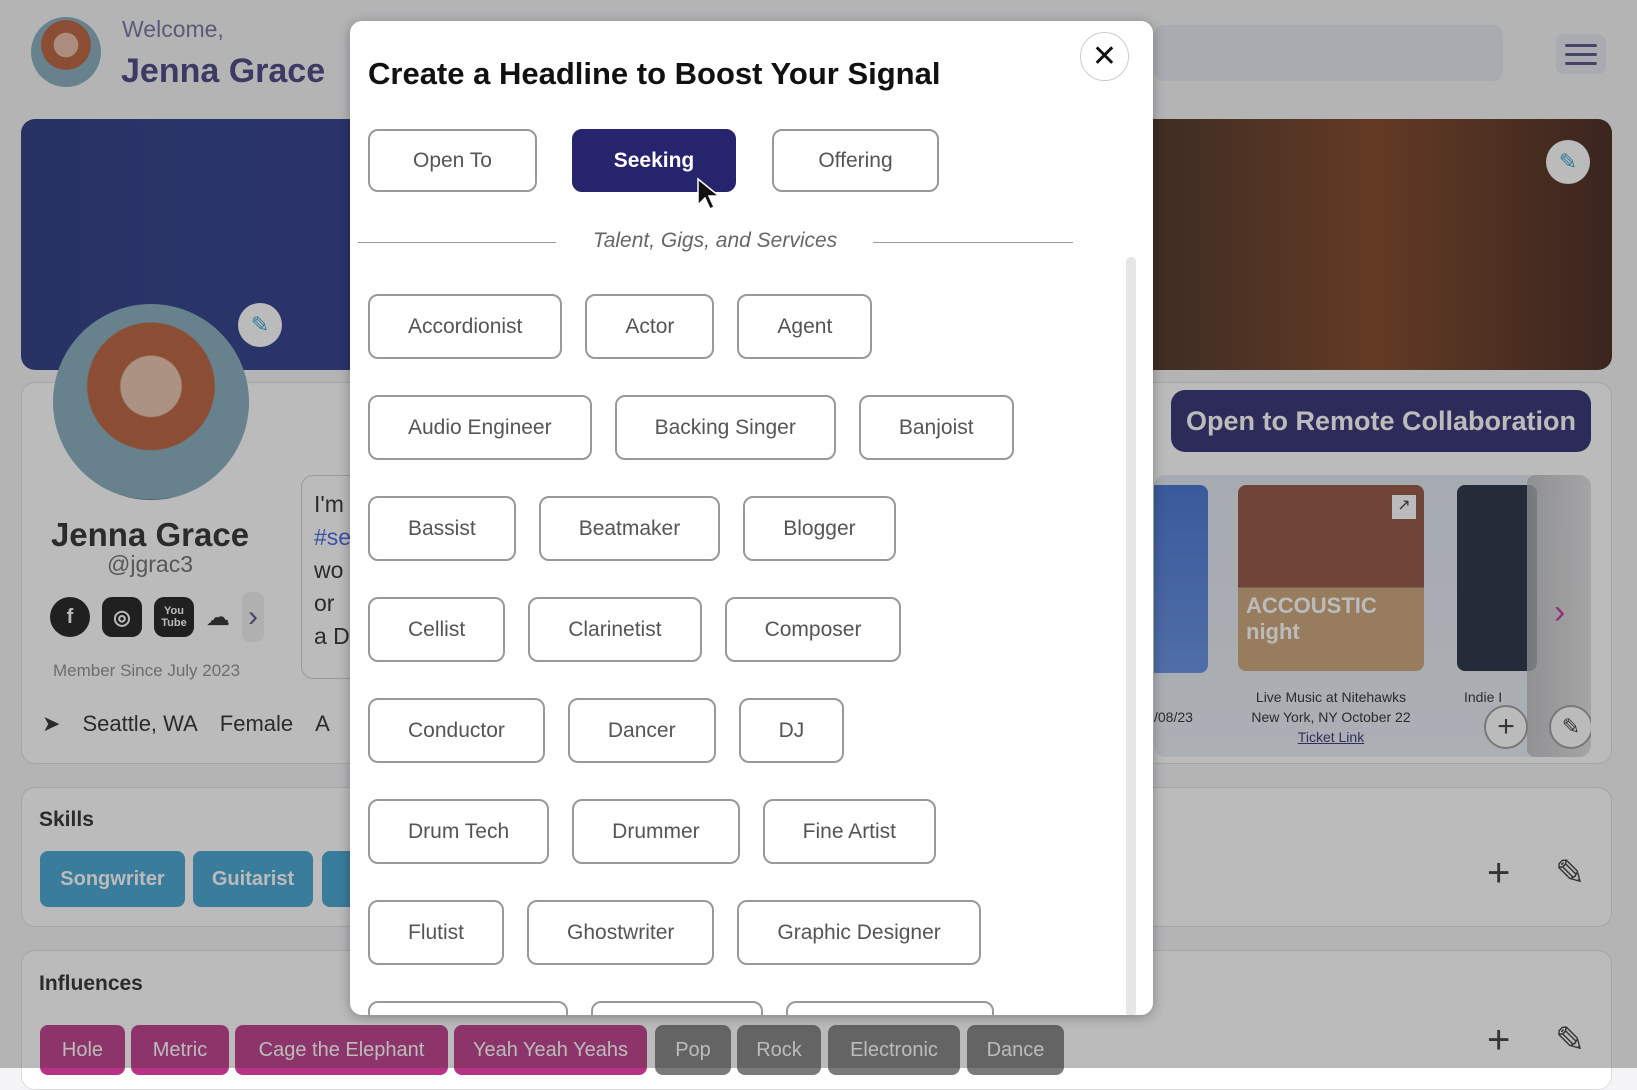 This screenshot has height=1090, width=1637. I want to click on scrollbar, so click(1131, 636).